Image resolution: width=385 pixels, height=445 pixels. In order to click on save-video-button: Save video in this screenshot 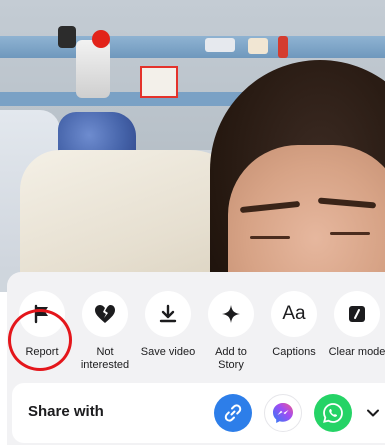, I will do `click(168, 325)`.